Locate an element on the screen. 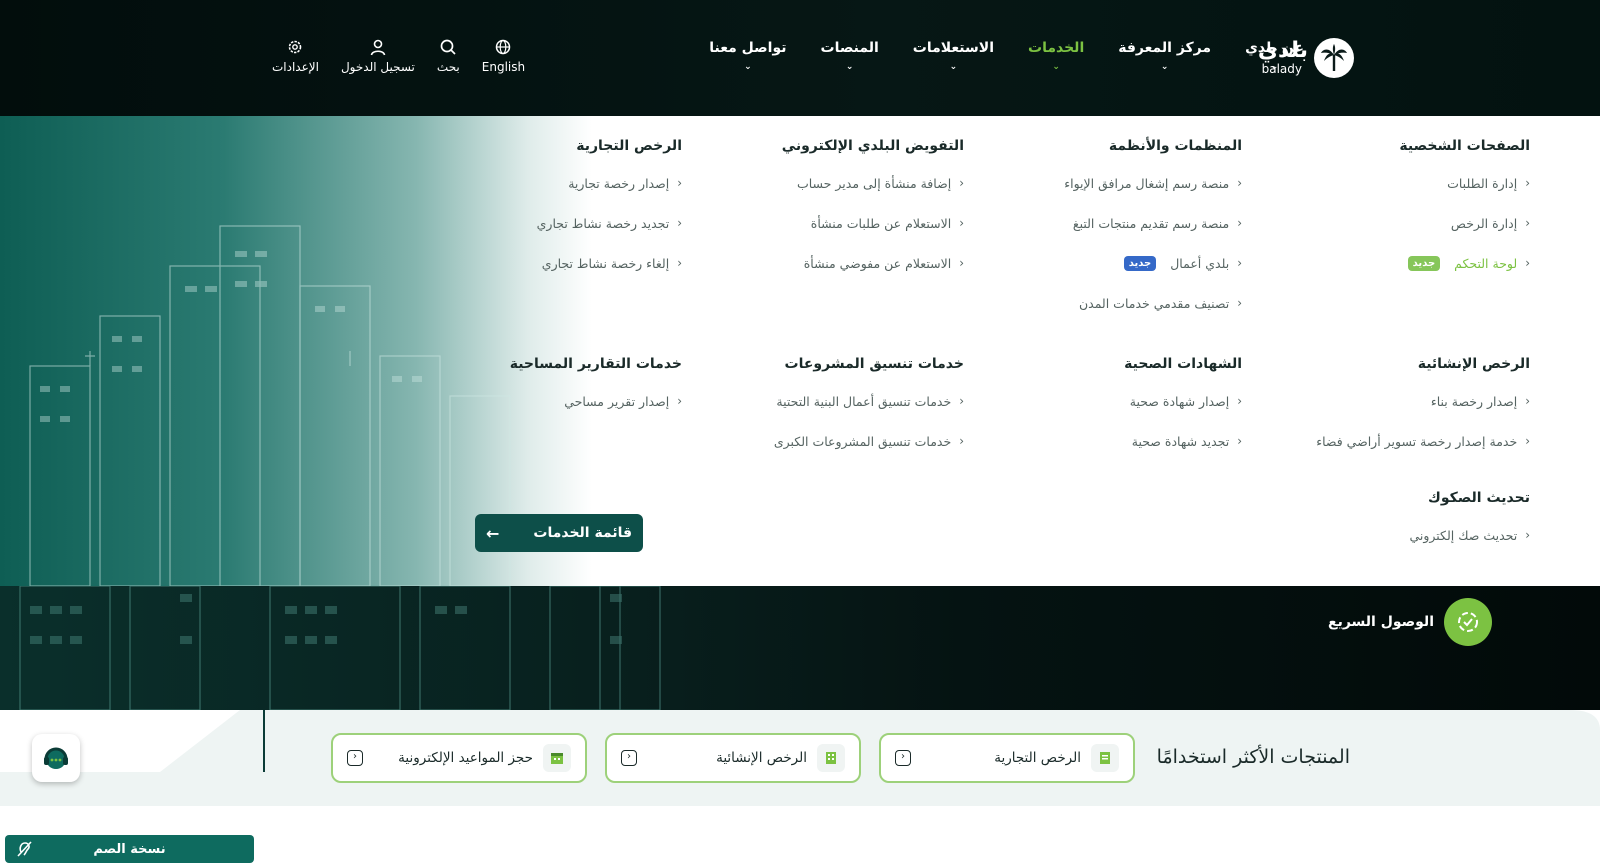 The image size is (1600, 865). nav-services-label: الخدمات is located at coordinates (1056, 48).